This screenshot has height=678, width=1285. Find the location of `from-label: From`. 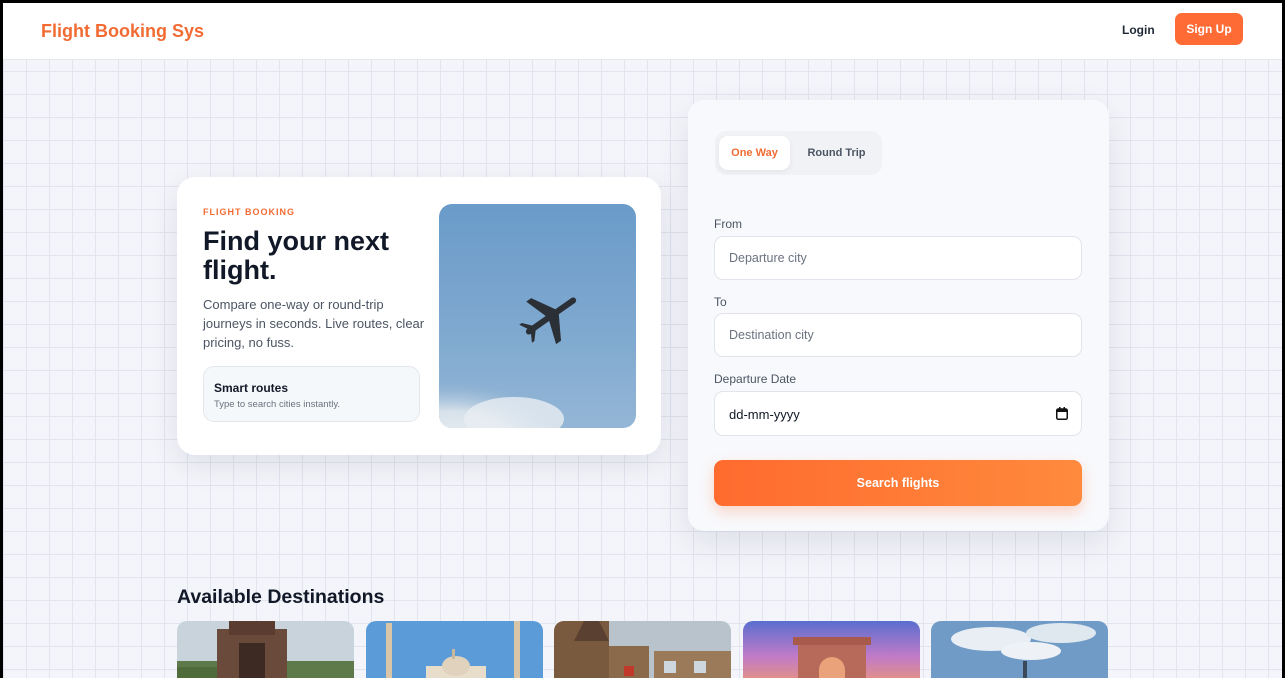

from-label: From is located at coordinates (728, 224).